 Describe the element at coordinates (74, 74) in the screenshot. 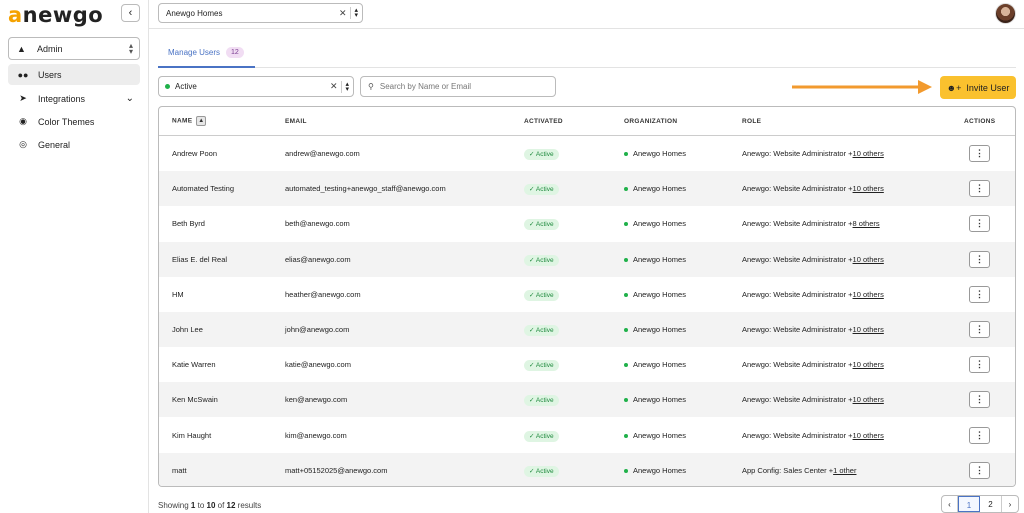

I see `sidebar-item-users: ●● Users` at that location.